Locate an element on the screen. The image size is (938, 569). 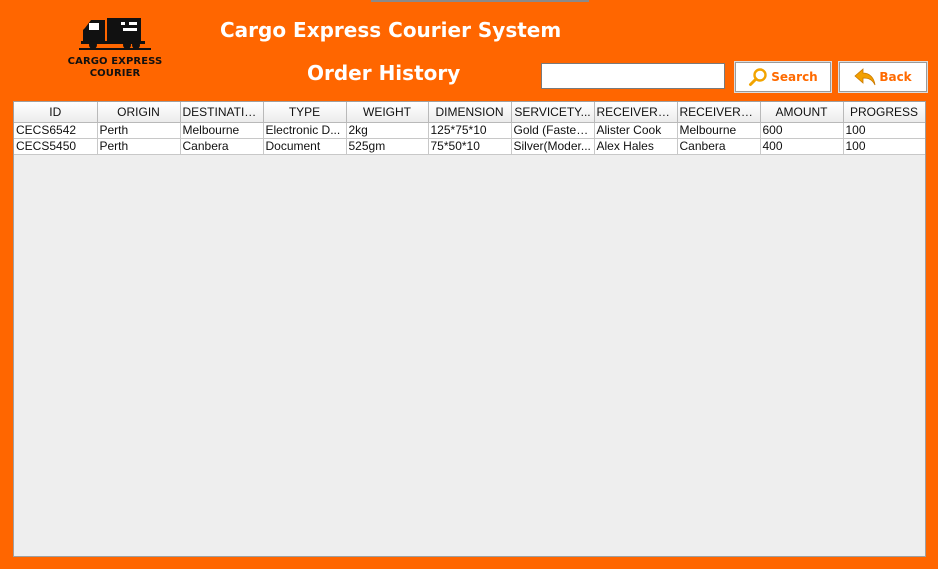
cell-receiver-address: Melbourne is located at coordinates (719, 130).